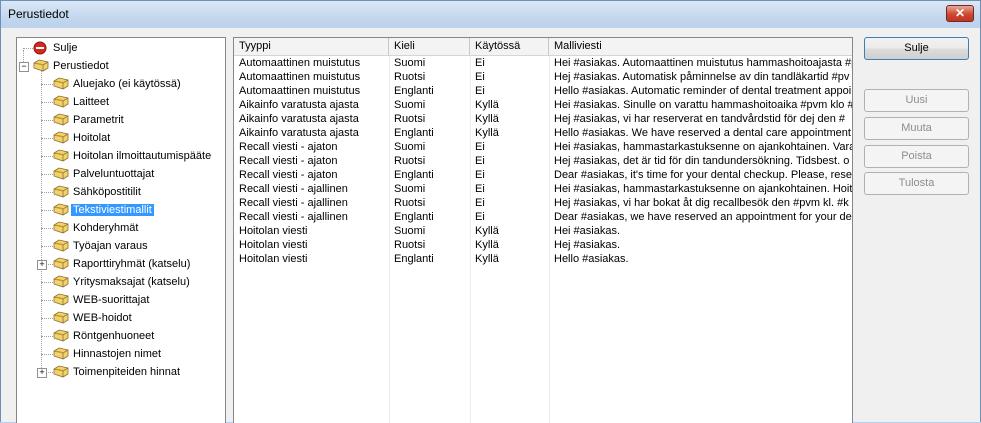 The width and height of the screenshot is (981, 423). I want to click on tree-item: WEB-hoidot, so click(93, 318).